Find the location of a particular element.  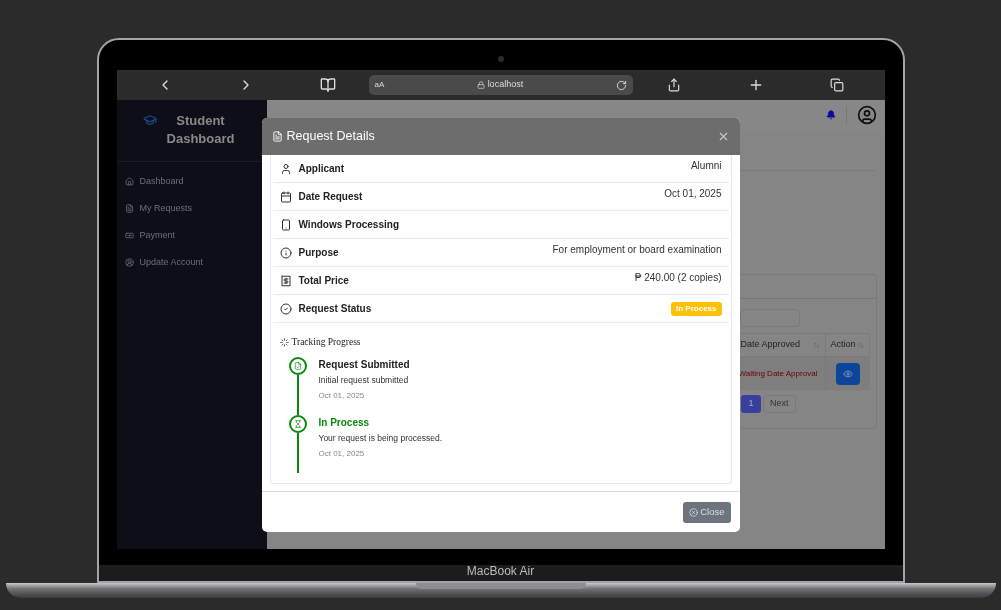

book-icon is located at coordinates (327, 85).